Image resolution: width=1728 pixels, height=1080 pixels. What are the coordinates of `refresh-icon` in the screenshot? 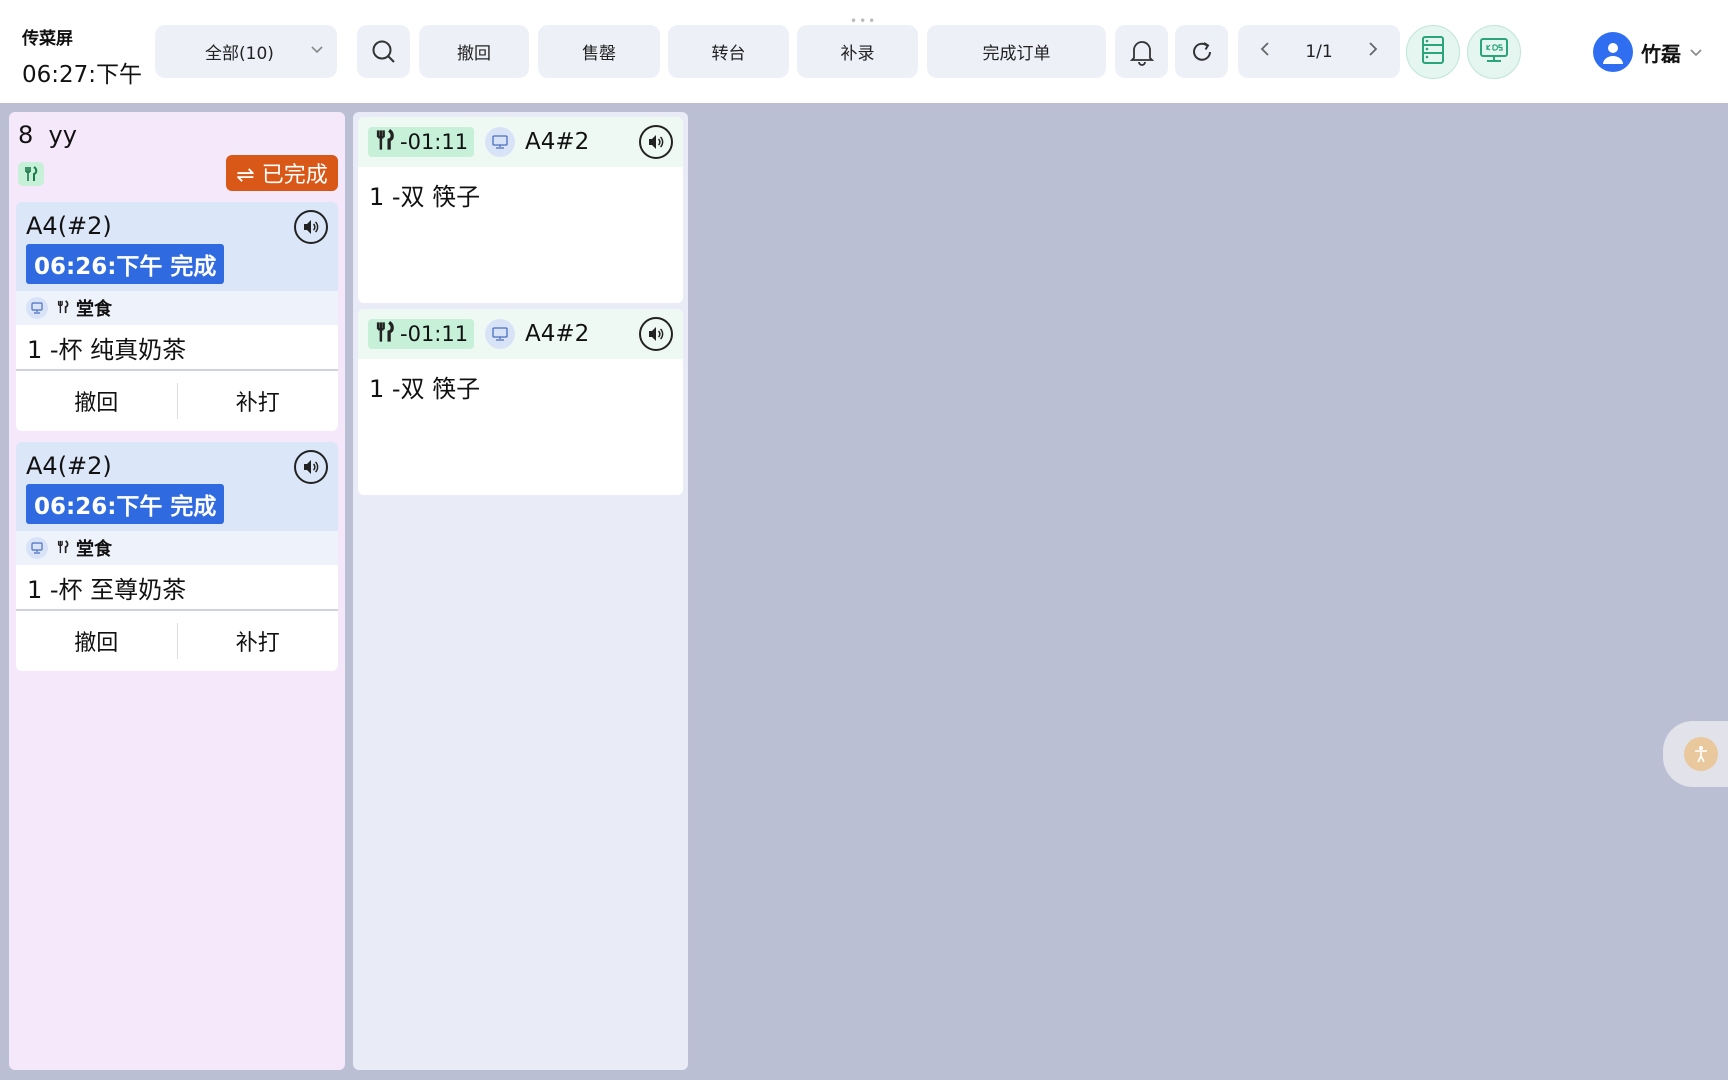 It's located at (1202, 52).